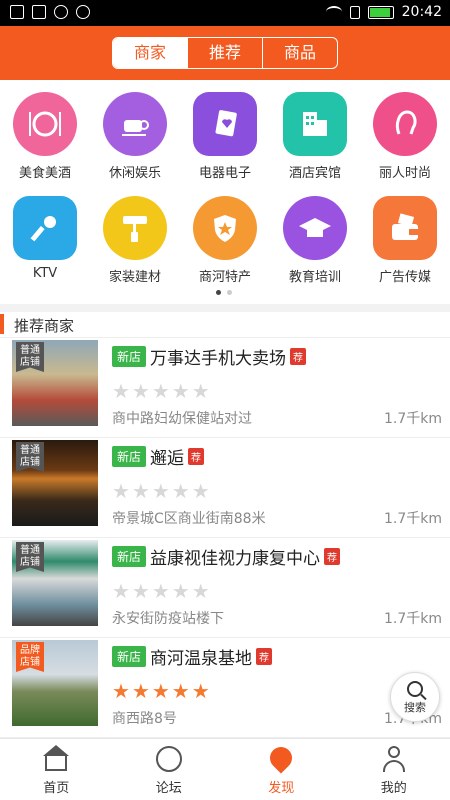 This screenshot has width=450, height=800. What do you see at coordinates (17, 12) in the screenshot?
I see `image-icon` at bounding box center [17, 12].